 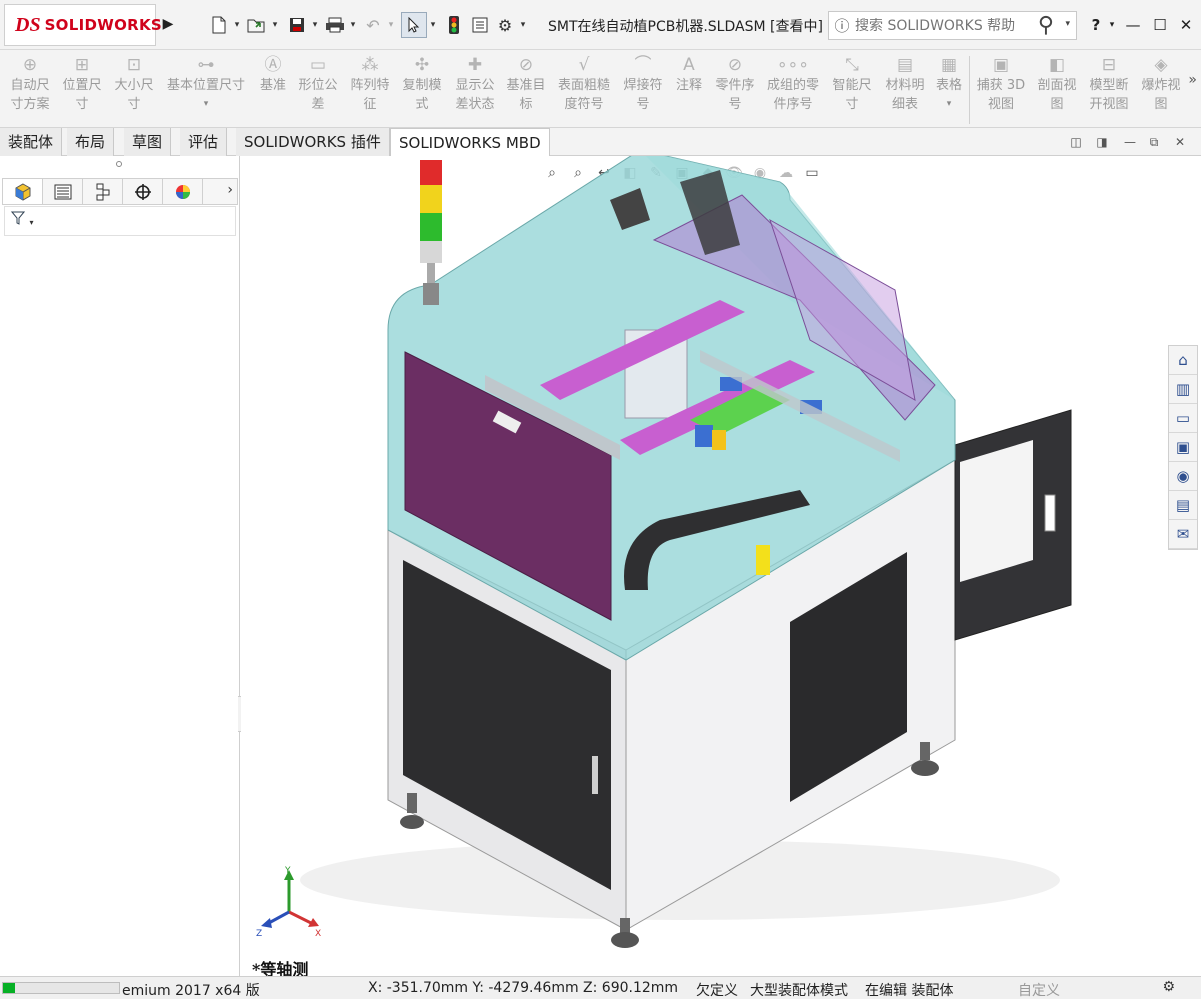 What do you see at coordinates (1183, 360) in the screenshot?
I see `home-icon: ⌂` at bounding box center [1183, 360].